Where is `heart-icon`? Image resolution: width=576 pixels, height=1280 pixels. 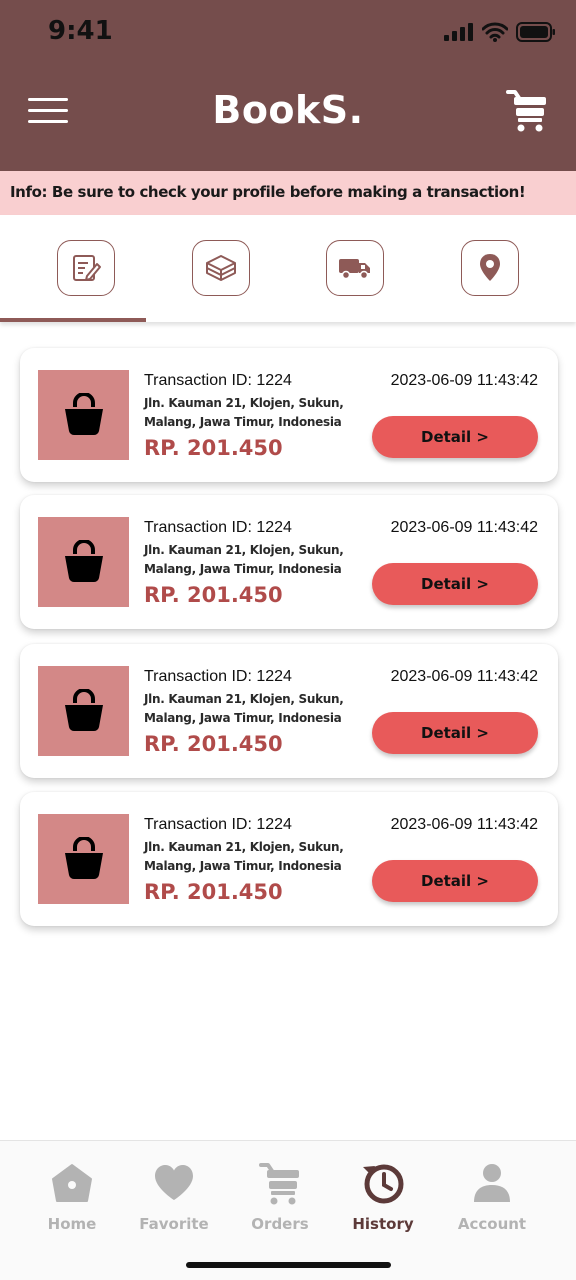
heart-icon is located at coordinates (174, 1182).